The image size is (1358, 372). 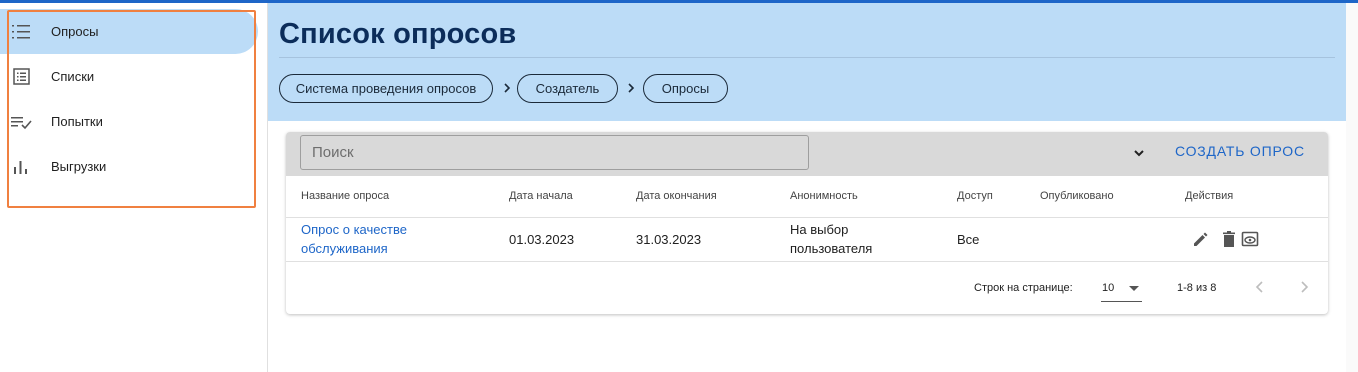 I want to click on list-box-icon, so click(x=21, y=76).